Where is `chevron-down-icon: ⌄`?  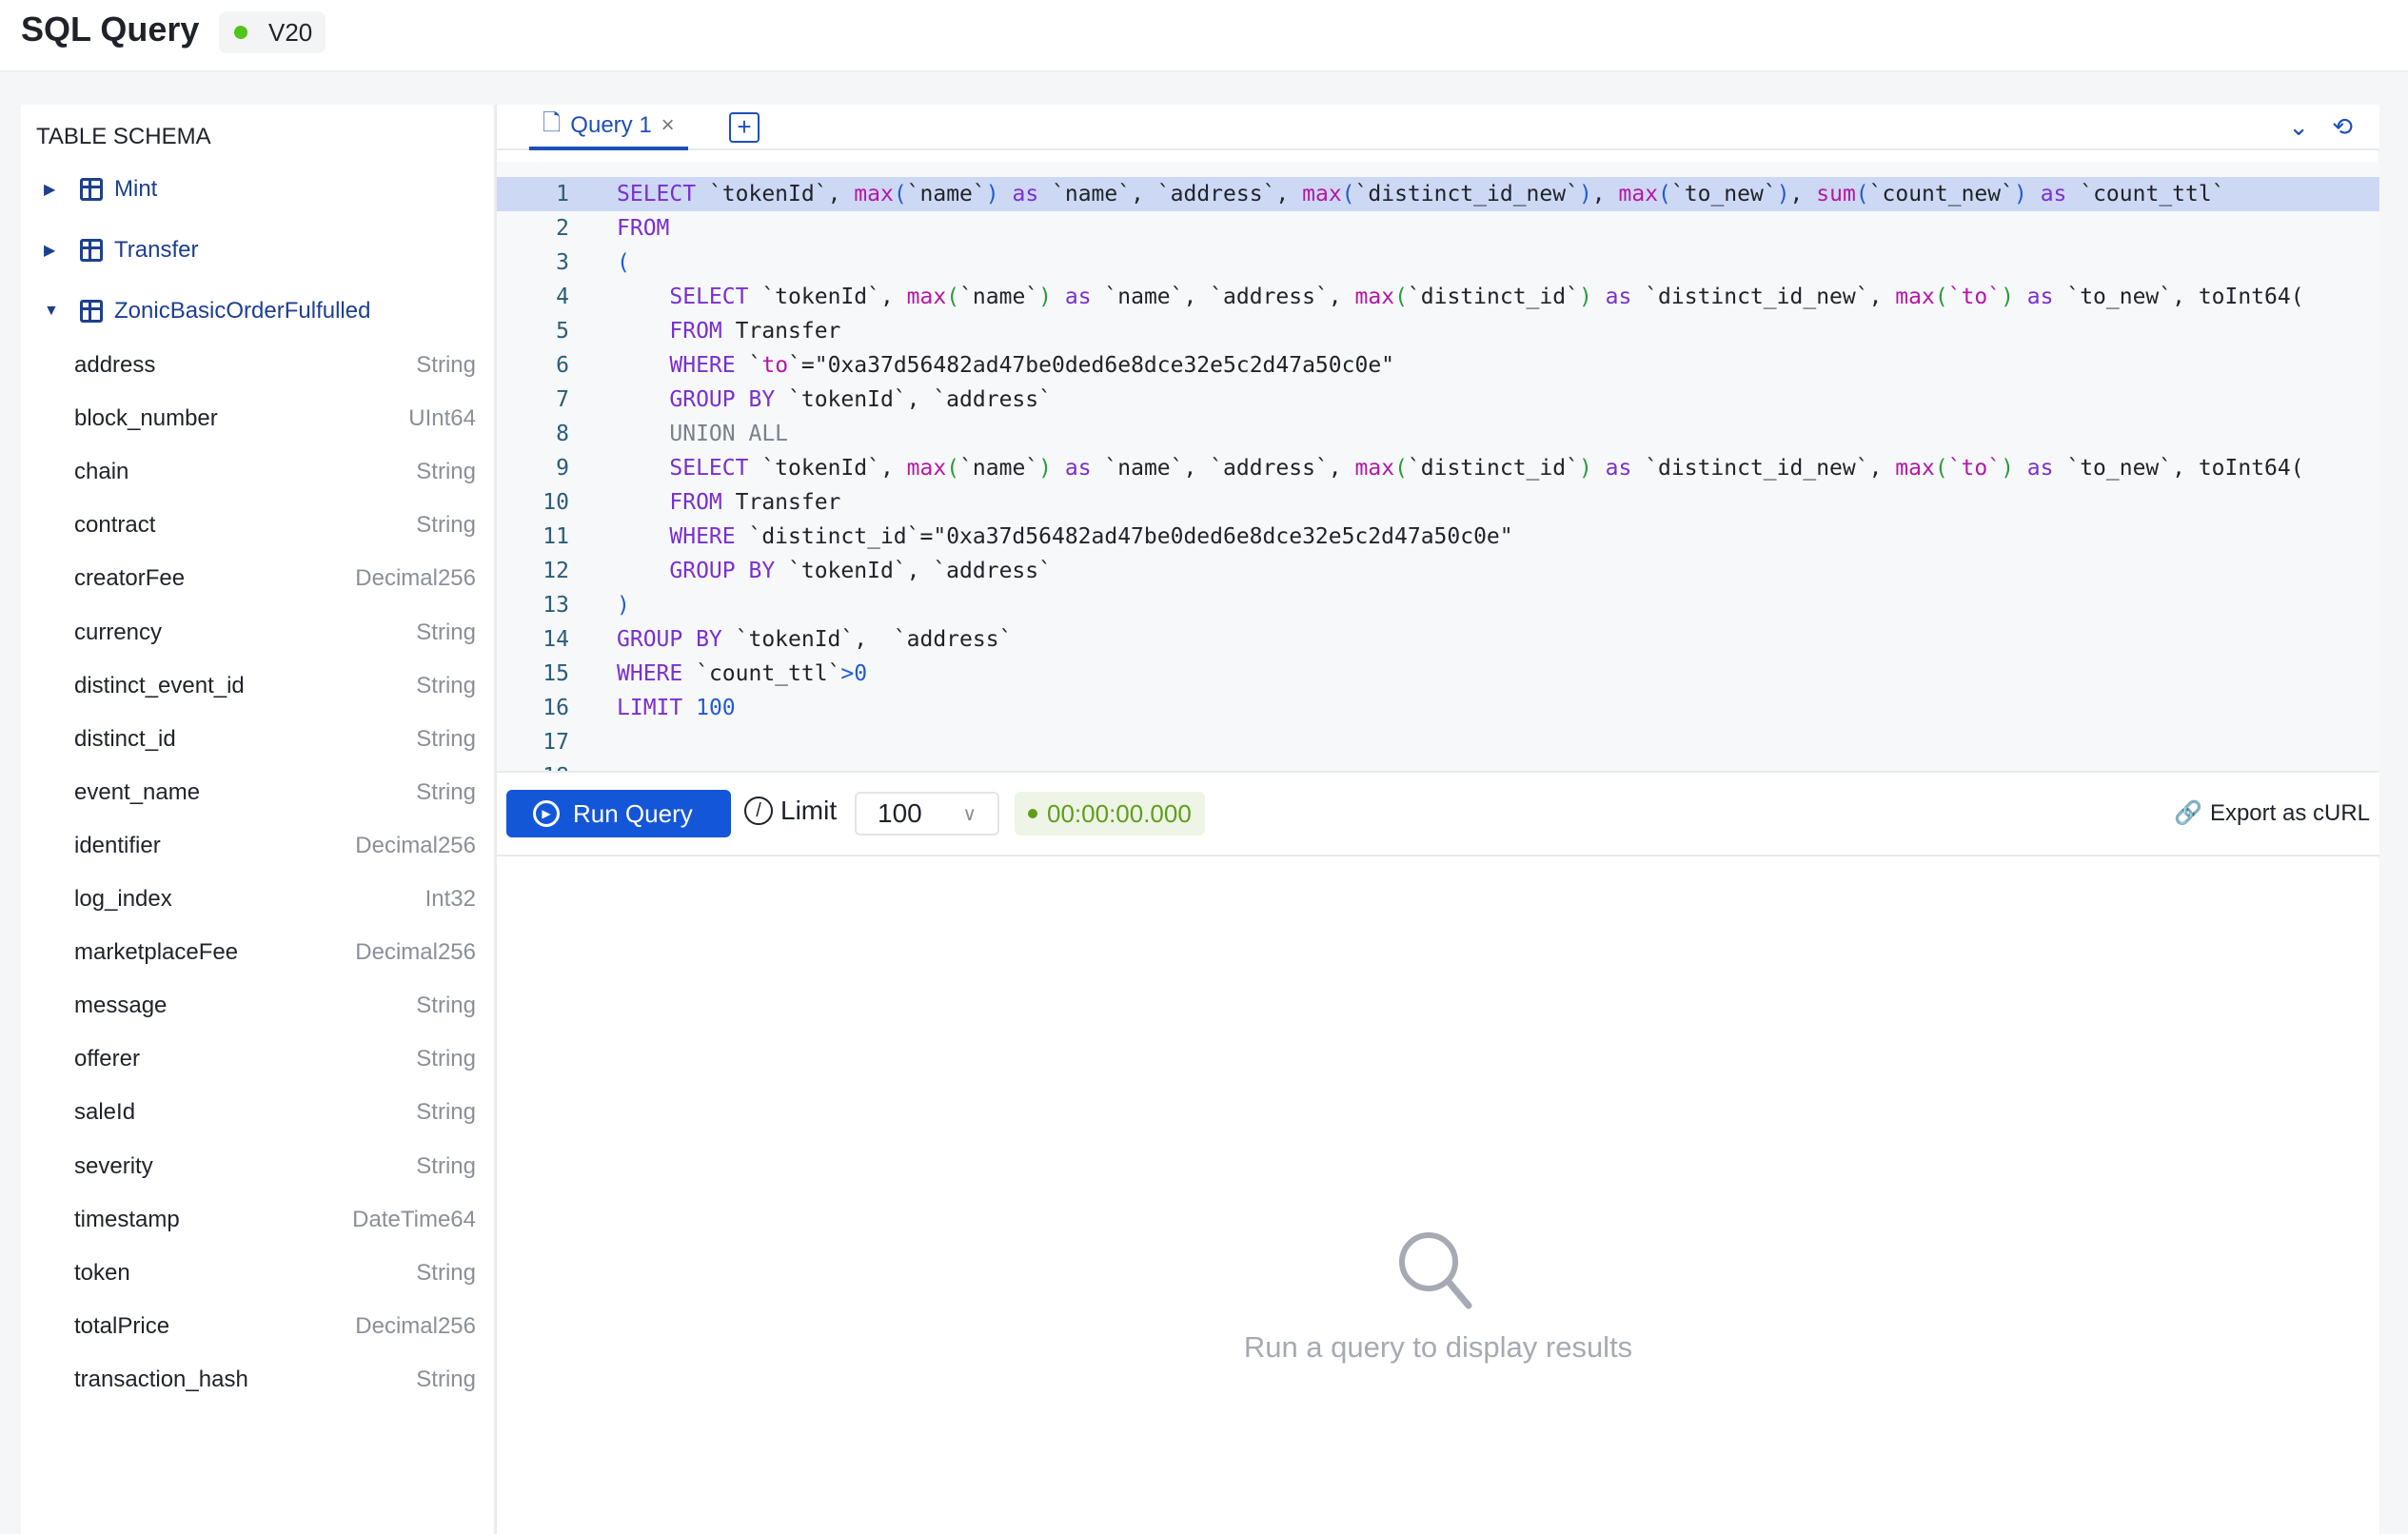
chevron-down-icon: ⌄ is located at coordinates (2298, 127).